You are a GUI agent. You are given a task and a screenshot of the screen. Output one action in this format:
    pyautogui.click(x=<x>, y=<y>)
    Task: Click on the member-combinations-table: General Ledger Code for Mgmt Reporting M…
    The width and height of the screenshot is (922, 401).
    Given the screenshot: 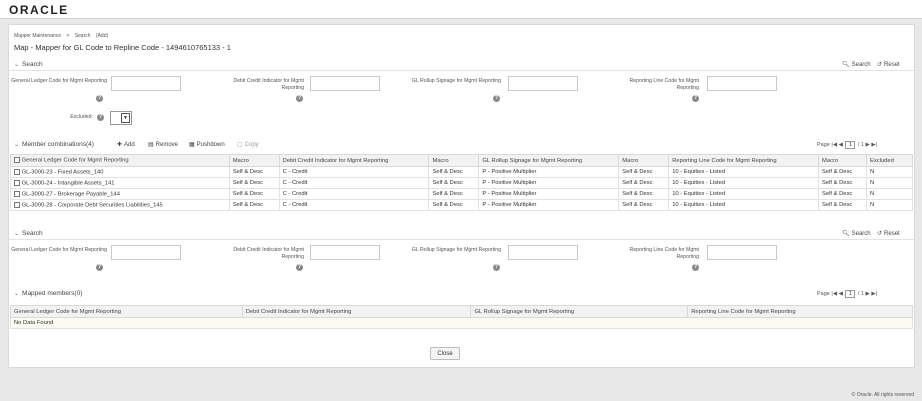 What is the action you would take?
    pyautogui.click(x=462, y=182)
    